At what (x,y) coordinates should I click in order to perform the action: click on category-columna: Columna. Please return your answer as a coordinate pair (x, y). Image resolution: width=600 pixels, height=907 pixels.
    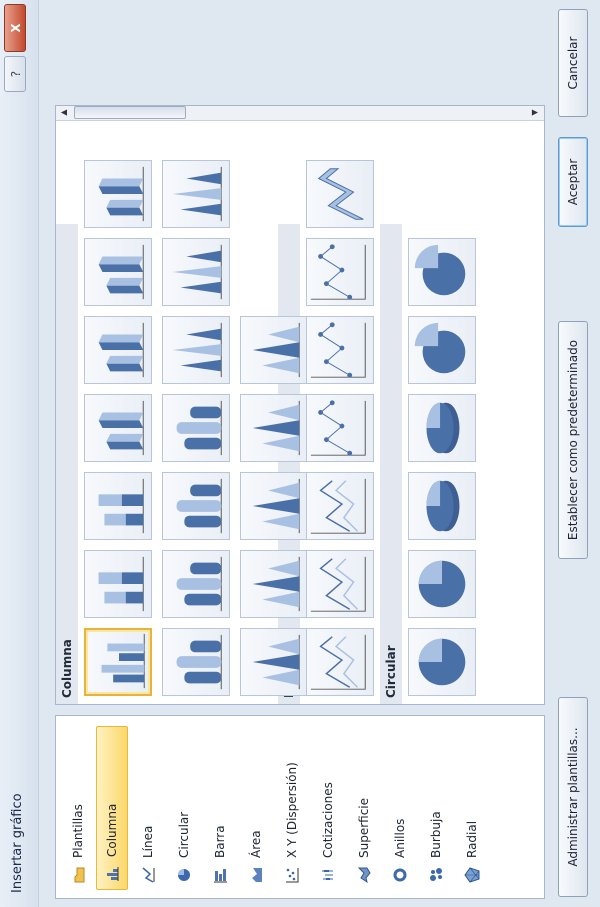
    Looking at the image, I should click on (112, 808).